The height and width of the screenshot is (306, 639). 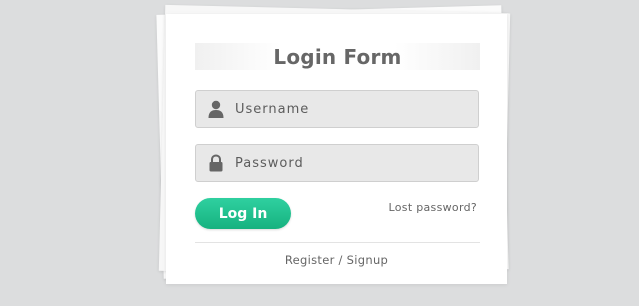 I want to click on username-field, so click(x=337, y=109).